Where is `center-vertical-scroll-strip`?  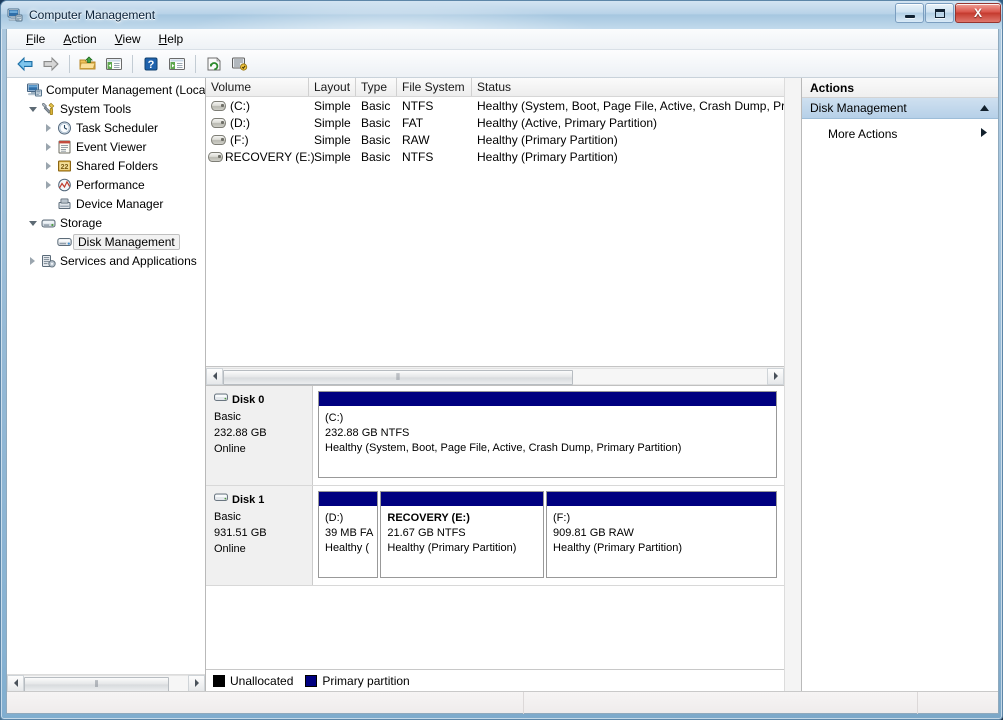 center-vertical-scroll-strip is located at coordinates (792, 384).